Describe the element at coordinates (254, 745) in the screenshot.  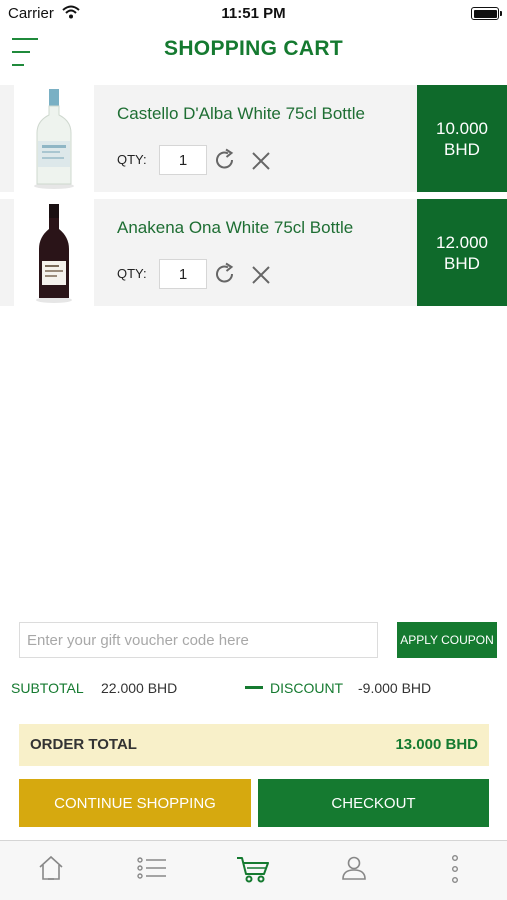
I see `order-total-bar: ORDER TOTAL 13.000 BHD` at that location.